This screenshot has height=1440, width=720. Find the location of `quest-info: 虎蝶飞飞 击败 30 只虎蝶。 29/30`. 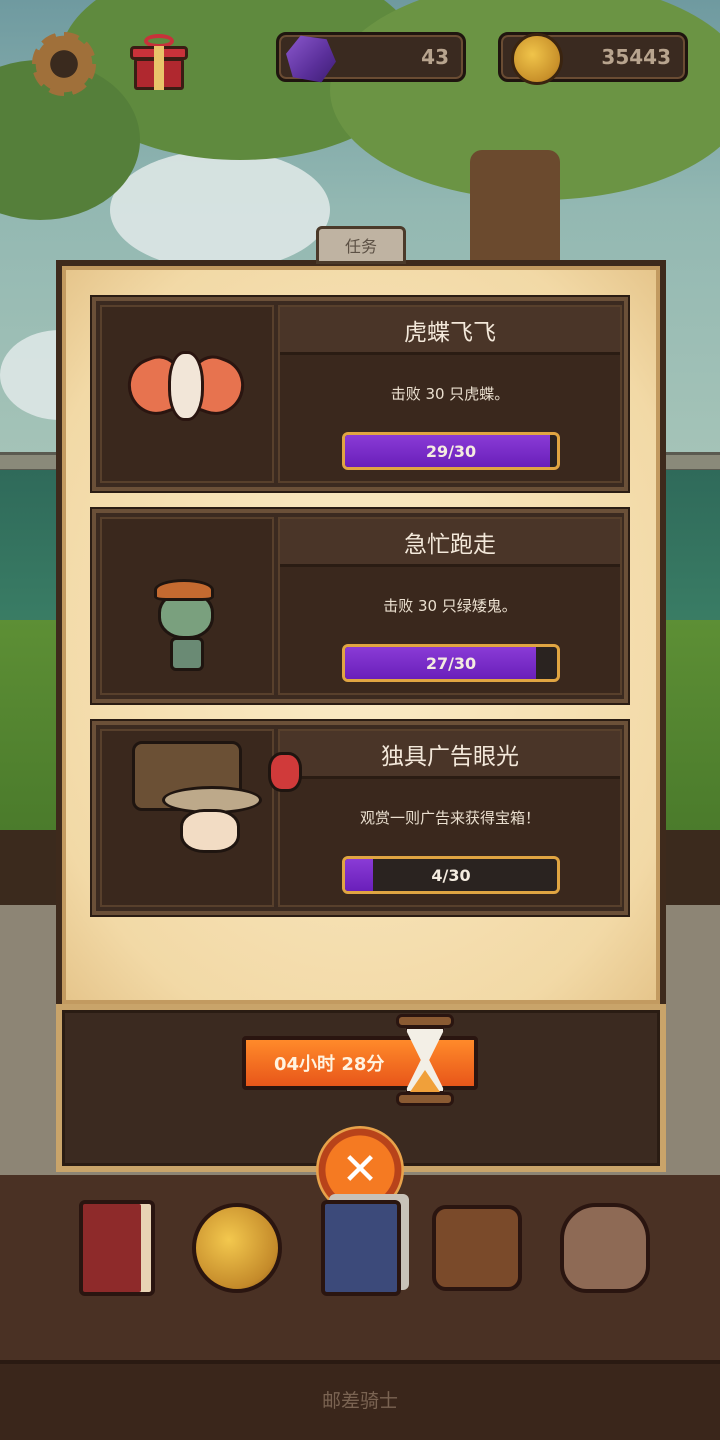

quest-info: 虎蝶飞飞 击败 30 只虎蝶。 29/30 is located at coordinates (450, 394).